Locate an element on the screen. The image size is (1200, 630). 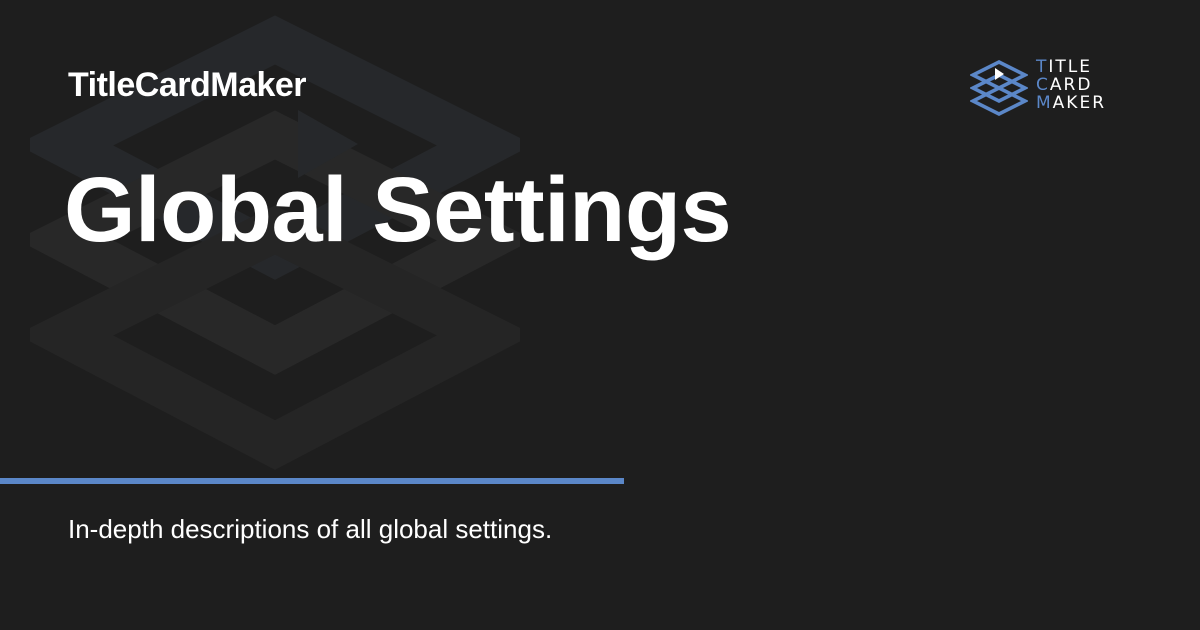
brand-logo: TITLE CARD MAKER is located at coordinates (1050, 88).